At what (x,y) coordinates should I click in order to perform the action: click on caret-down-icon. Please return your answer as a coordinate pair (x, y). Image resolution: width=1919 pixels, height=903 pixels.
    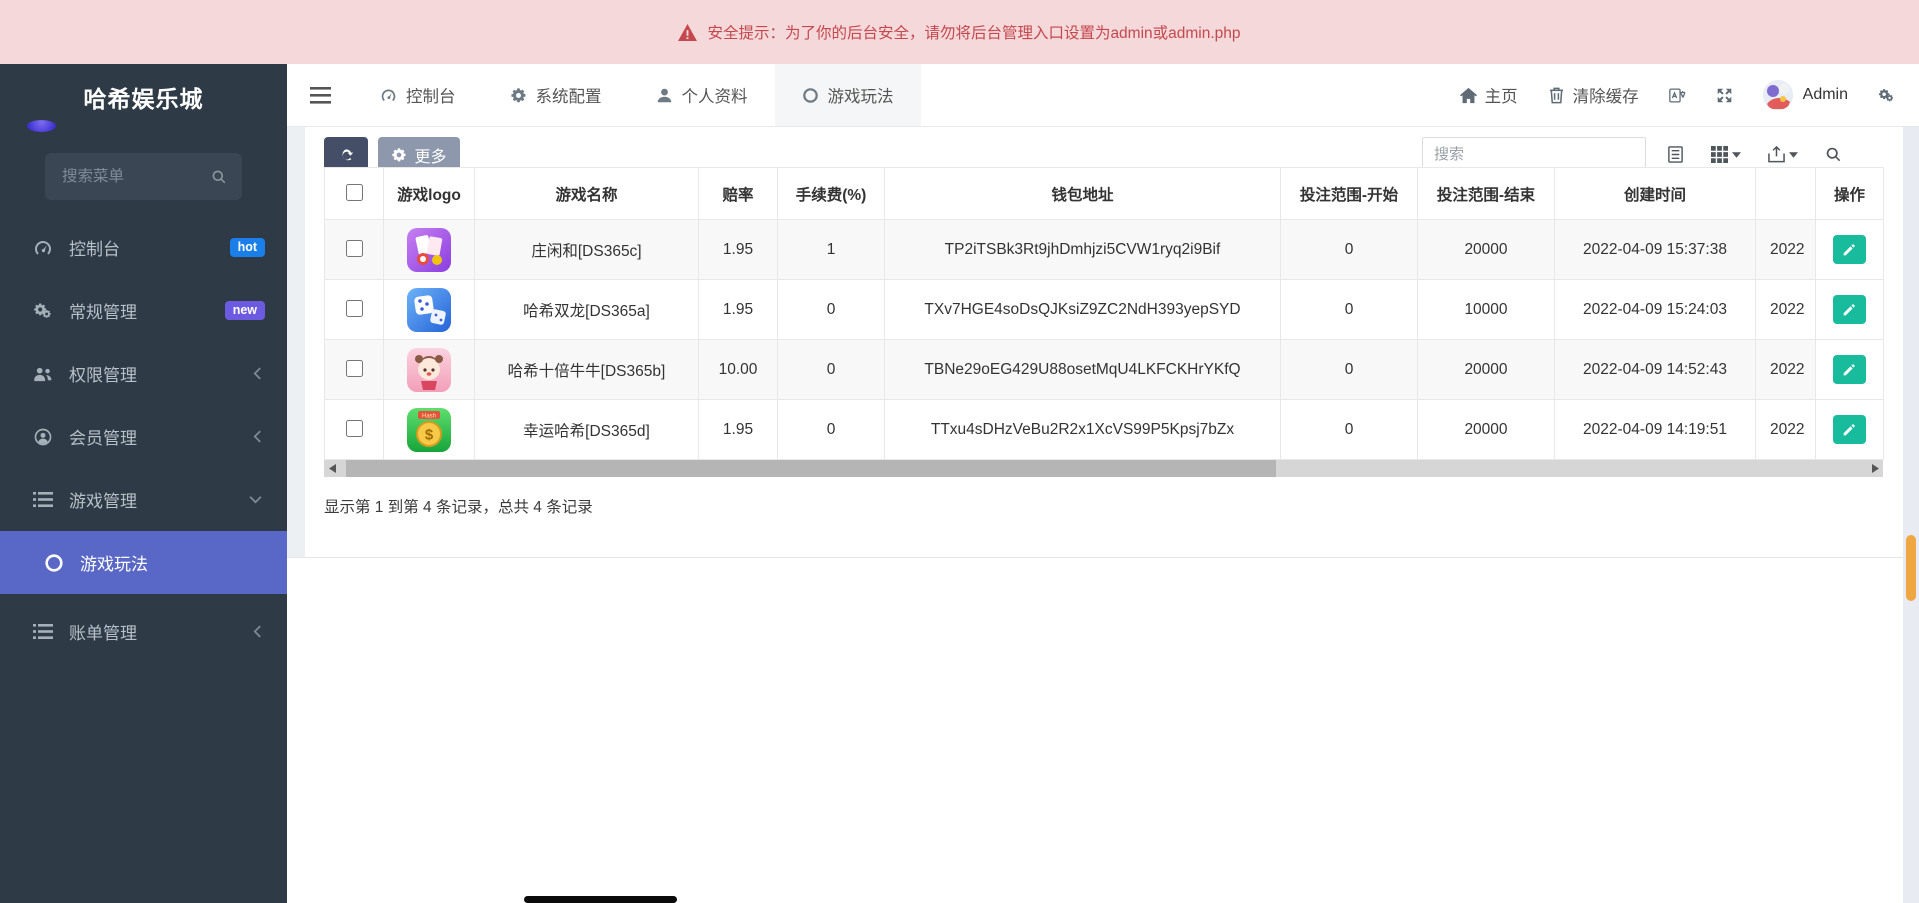
    Looking at the image, I should click on (1736, 154).